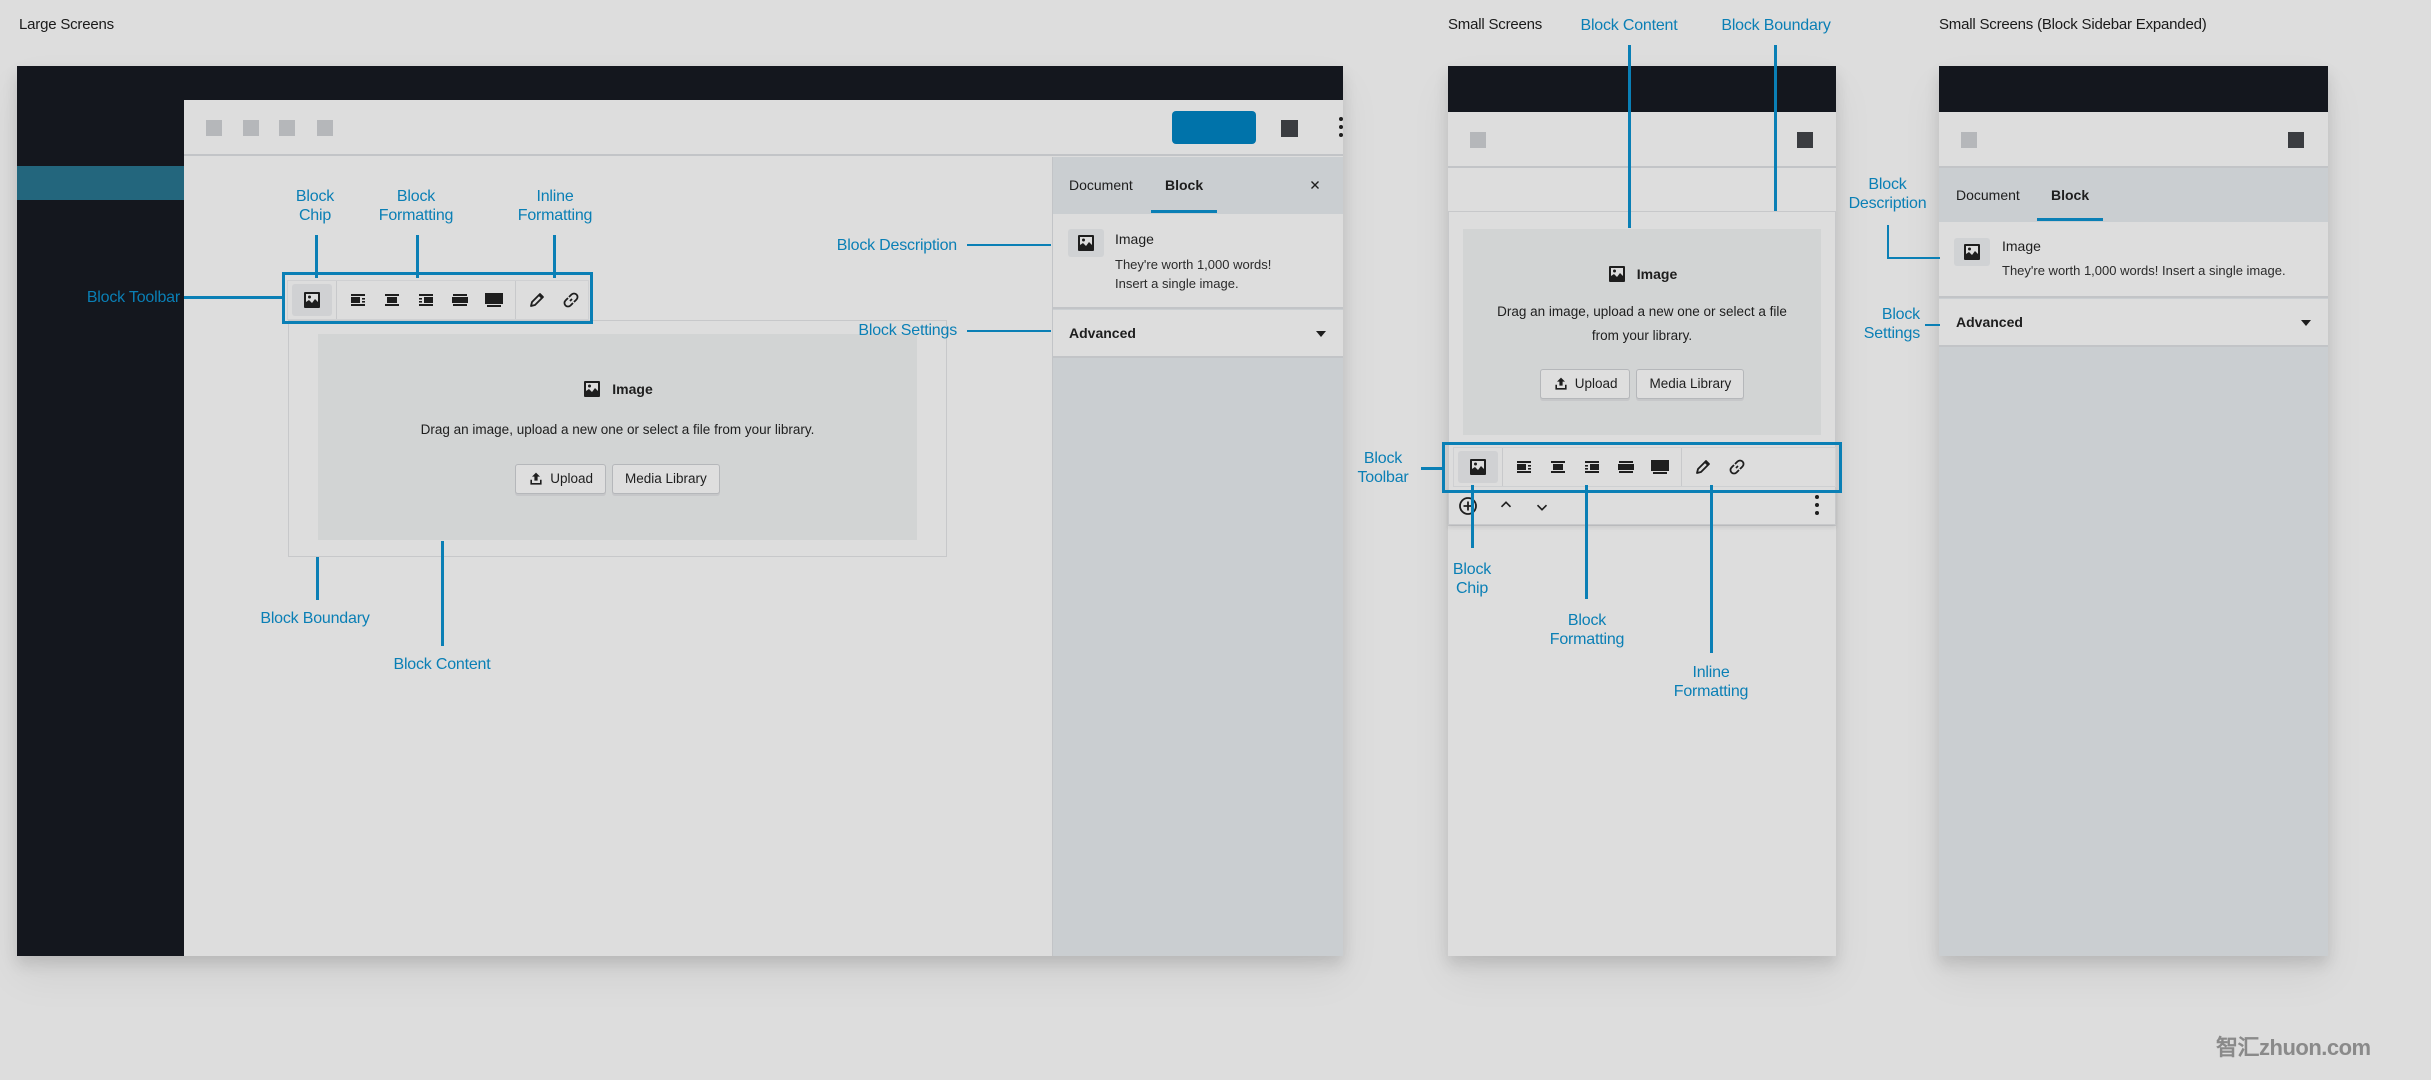 This screenshot has height=1080, width=2431. Describe the element at coordinates (66, 24) in the screenshot. I see `section-title-large-screens: Large Screens` at that location.